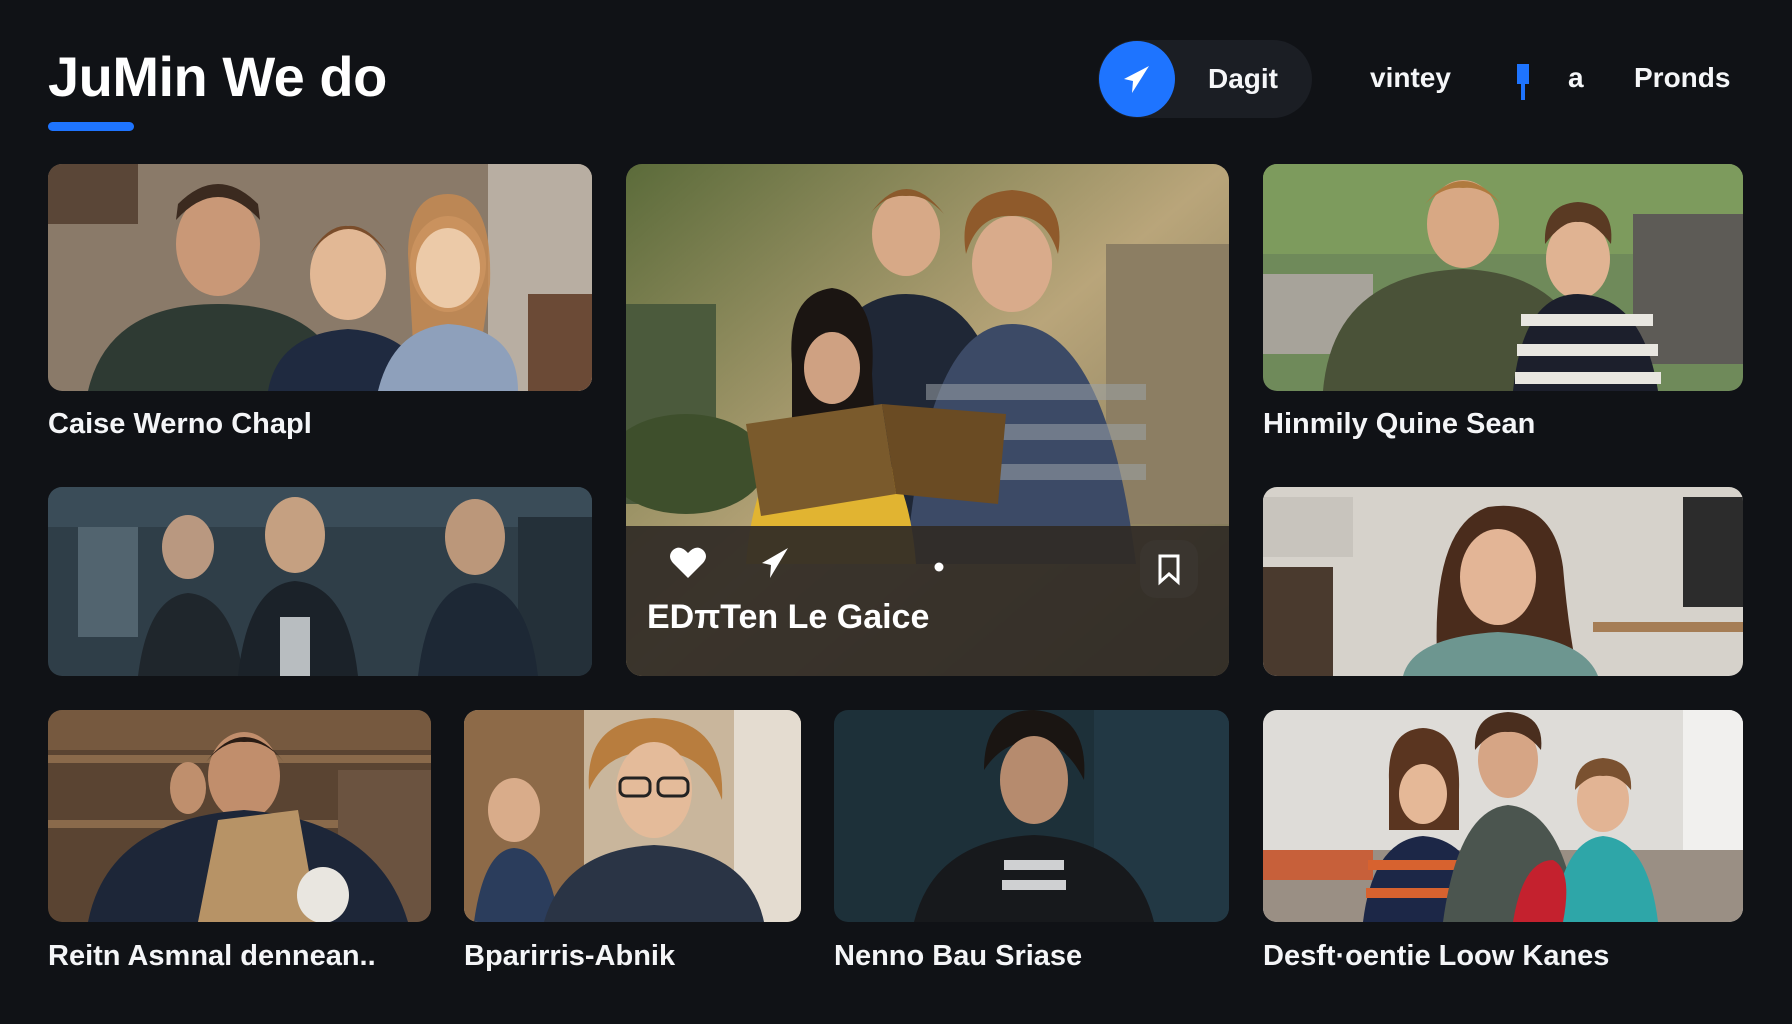  What do you see at coordinates (180, 424) in the screenshot?
I see `card-1-title: Caise Werno Chapl` at bounding box center [180, 424].